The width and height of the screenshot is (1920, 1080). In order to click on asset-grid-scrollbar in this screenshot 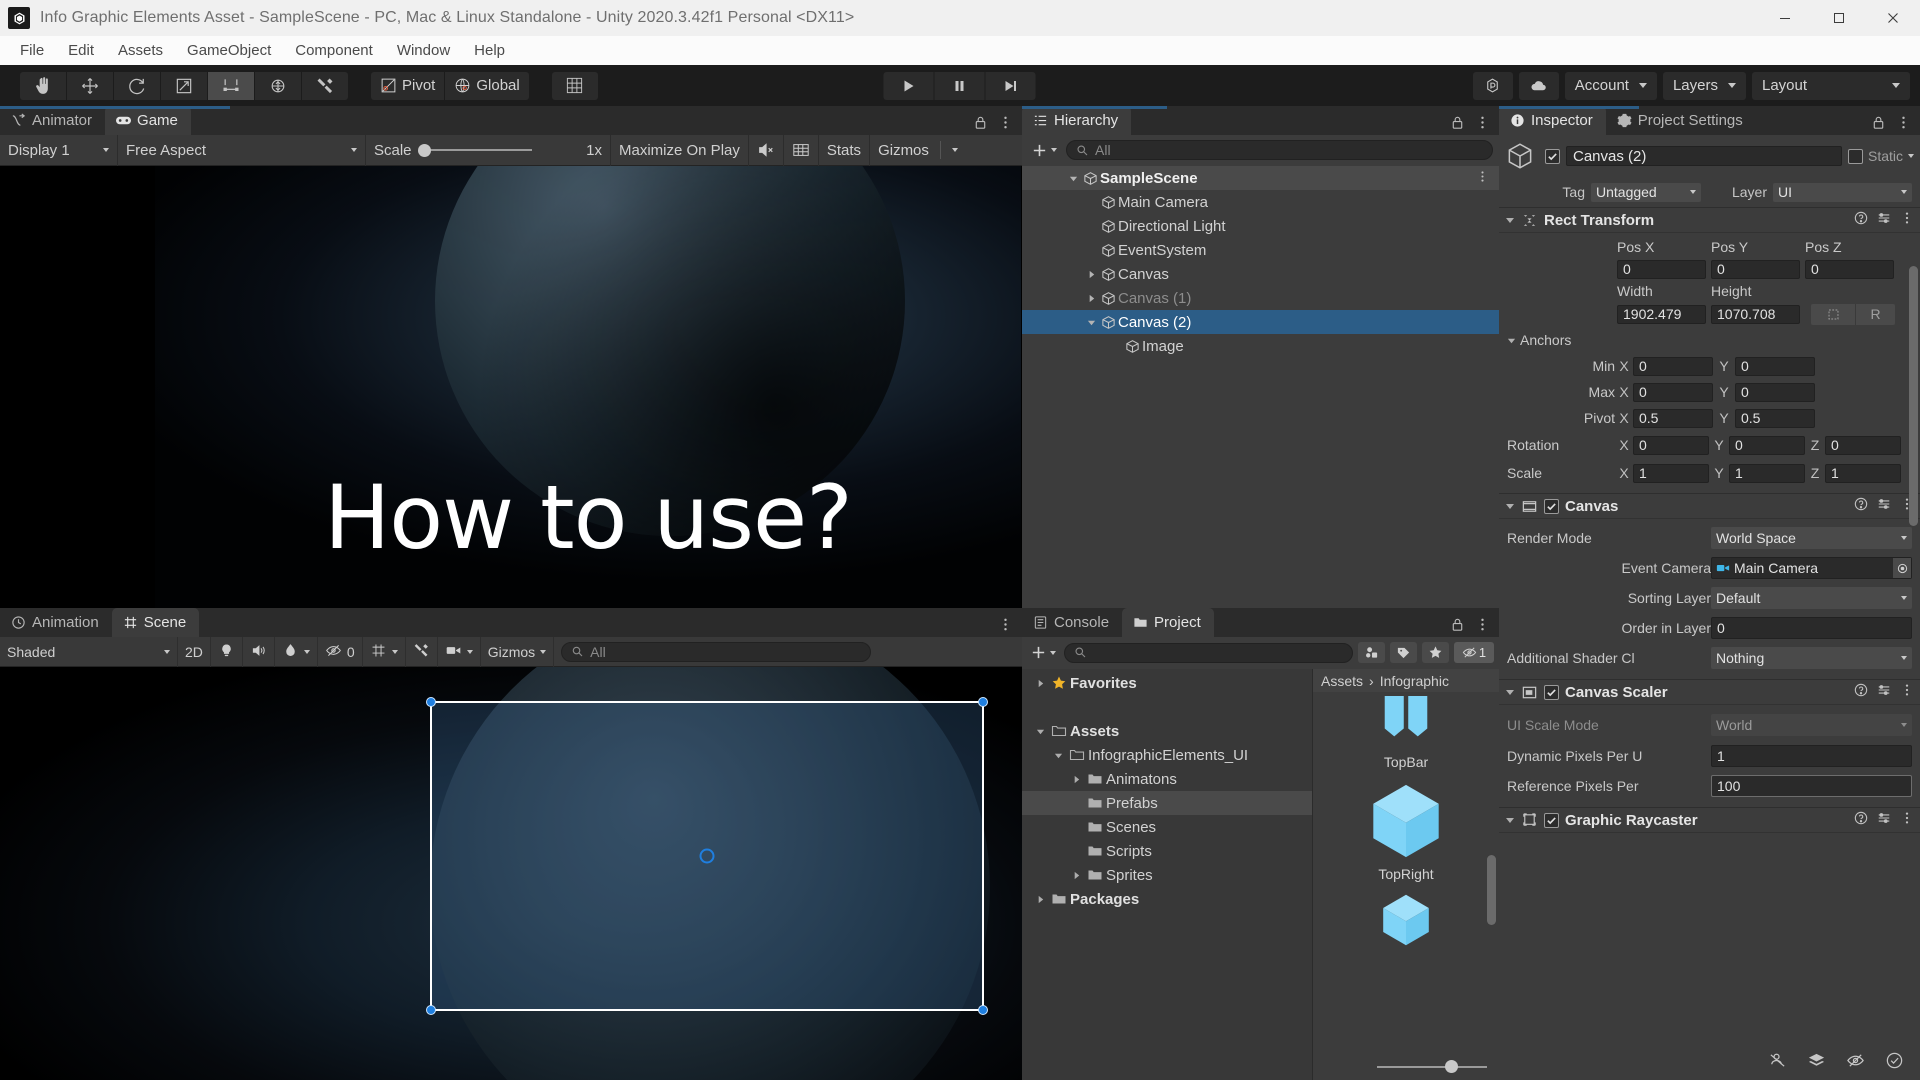, I will do `click(1491, 830)`.